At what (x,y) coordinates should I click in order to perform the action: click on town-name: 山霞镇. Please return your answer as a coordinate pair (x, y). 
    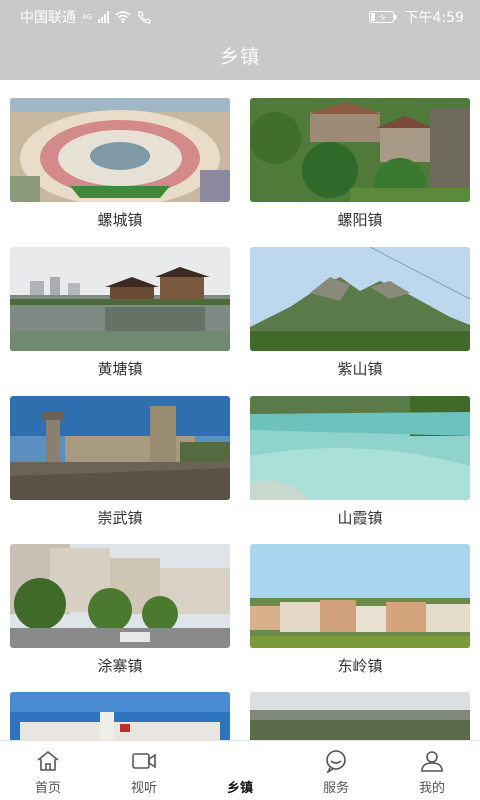
    Looking at the image, I should click on (360, 518).